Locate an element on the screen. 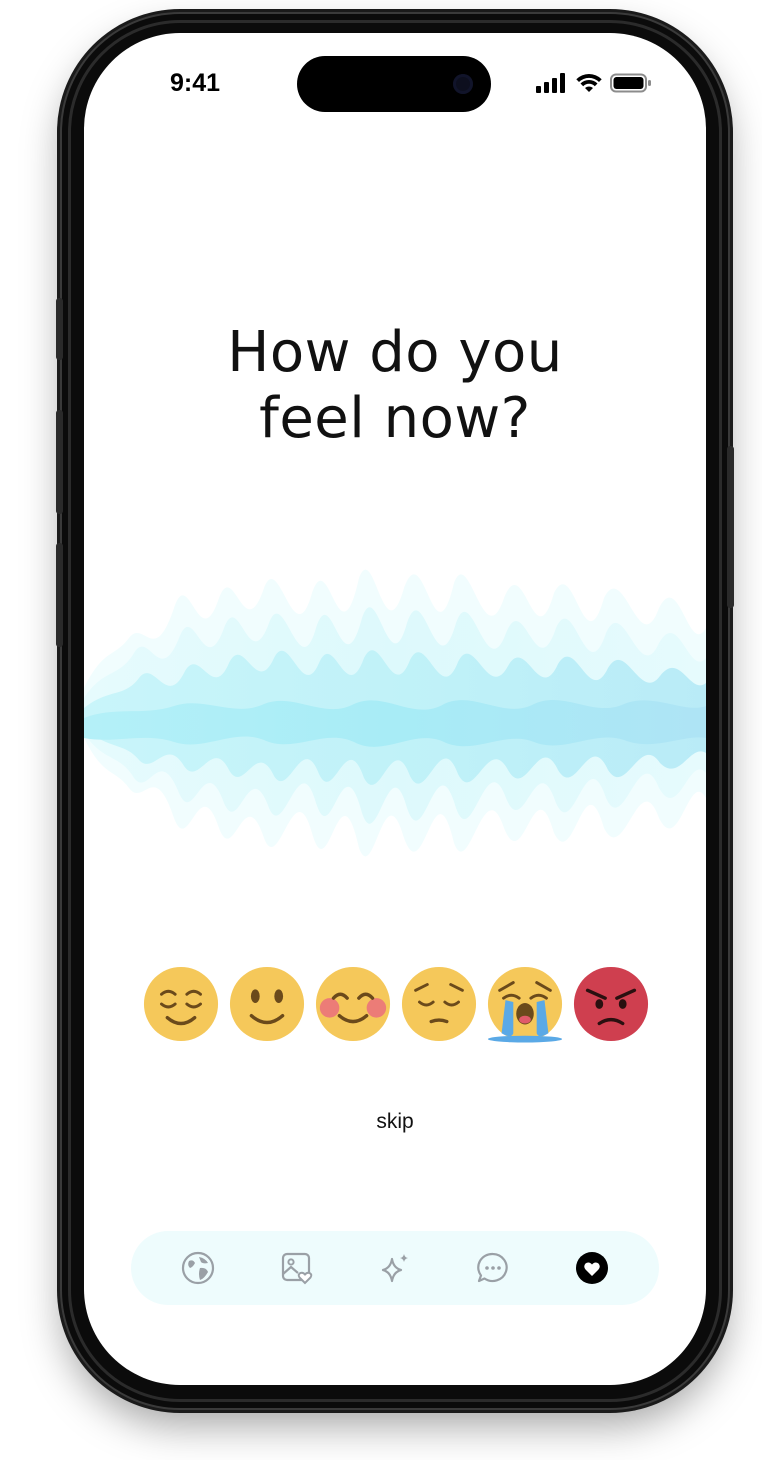  volume-up-button is located at coordinates (59, 462).